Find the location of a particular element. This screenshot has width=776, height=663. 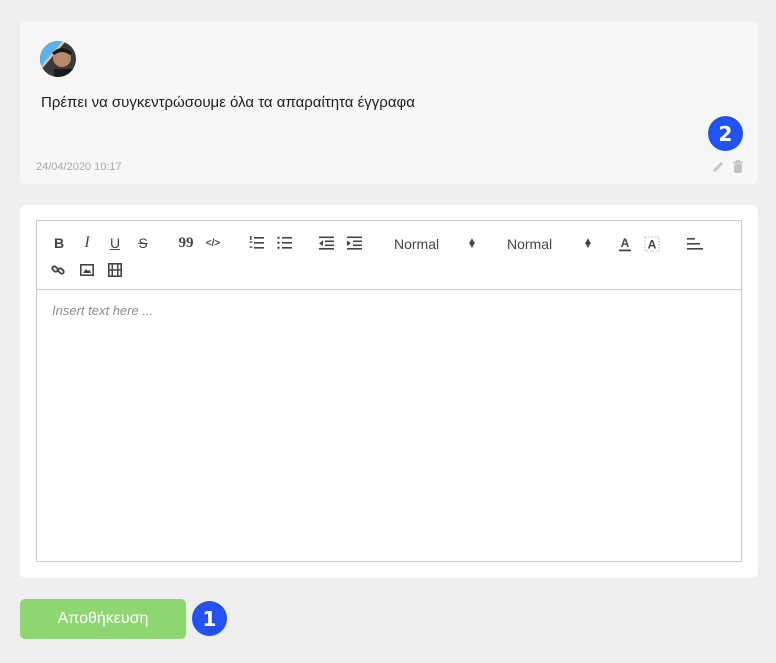

header-picker-label: Normal is located at coordinates (417, 244).